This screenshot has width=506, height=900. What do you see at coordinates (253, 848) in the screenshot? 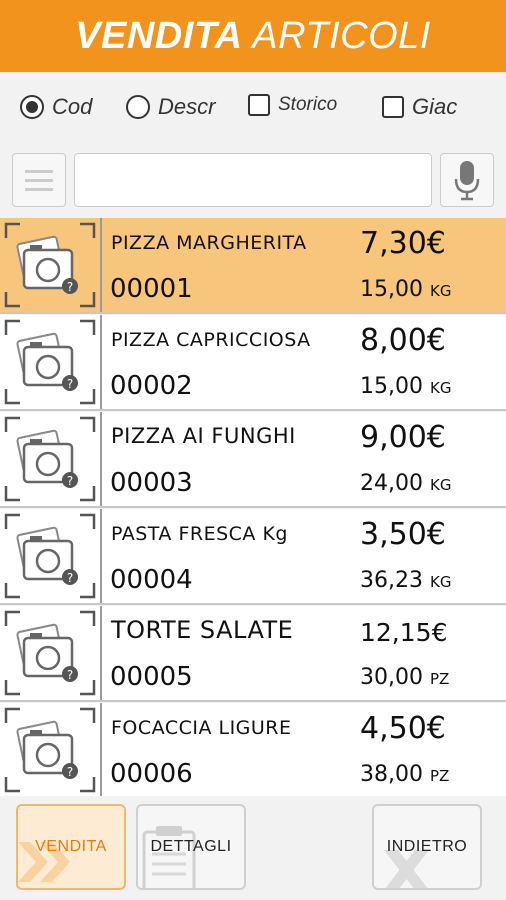
I see `footer-toolbar: VENDITA DETTAGLI INDIETRO` at bounding box center [253, 848].